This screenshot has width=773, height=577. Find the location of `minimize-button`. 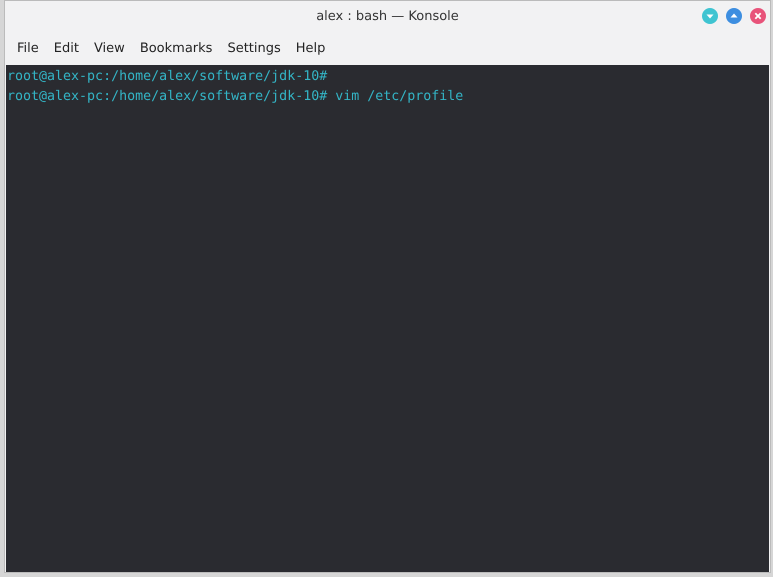

minimize-button is located at coordinates (710, 16).